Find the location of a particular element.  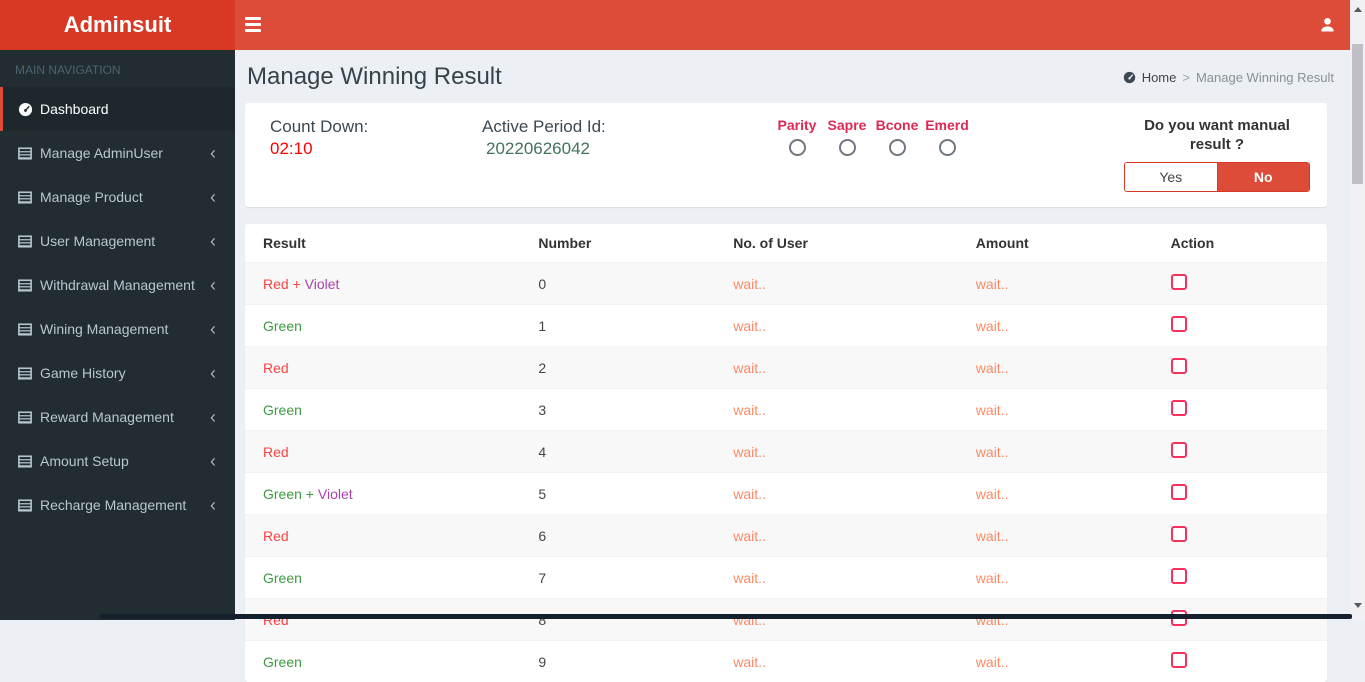

scroll-up-arrow-icon is located at coordinates (1357, 9).